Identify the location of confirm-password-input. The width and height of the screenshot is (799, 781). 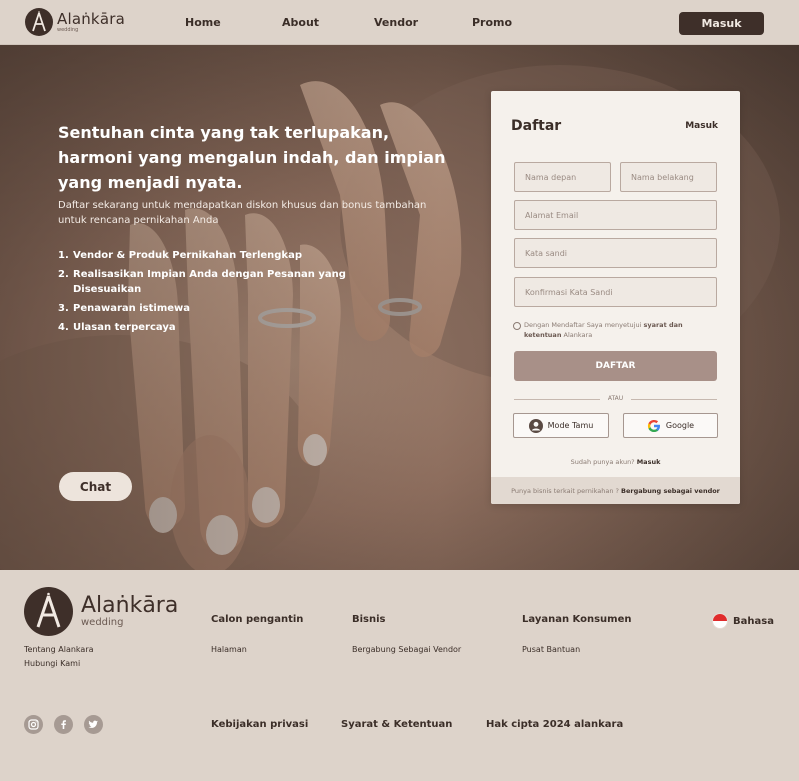
(615, 292).